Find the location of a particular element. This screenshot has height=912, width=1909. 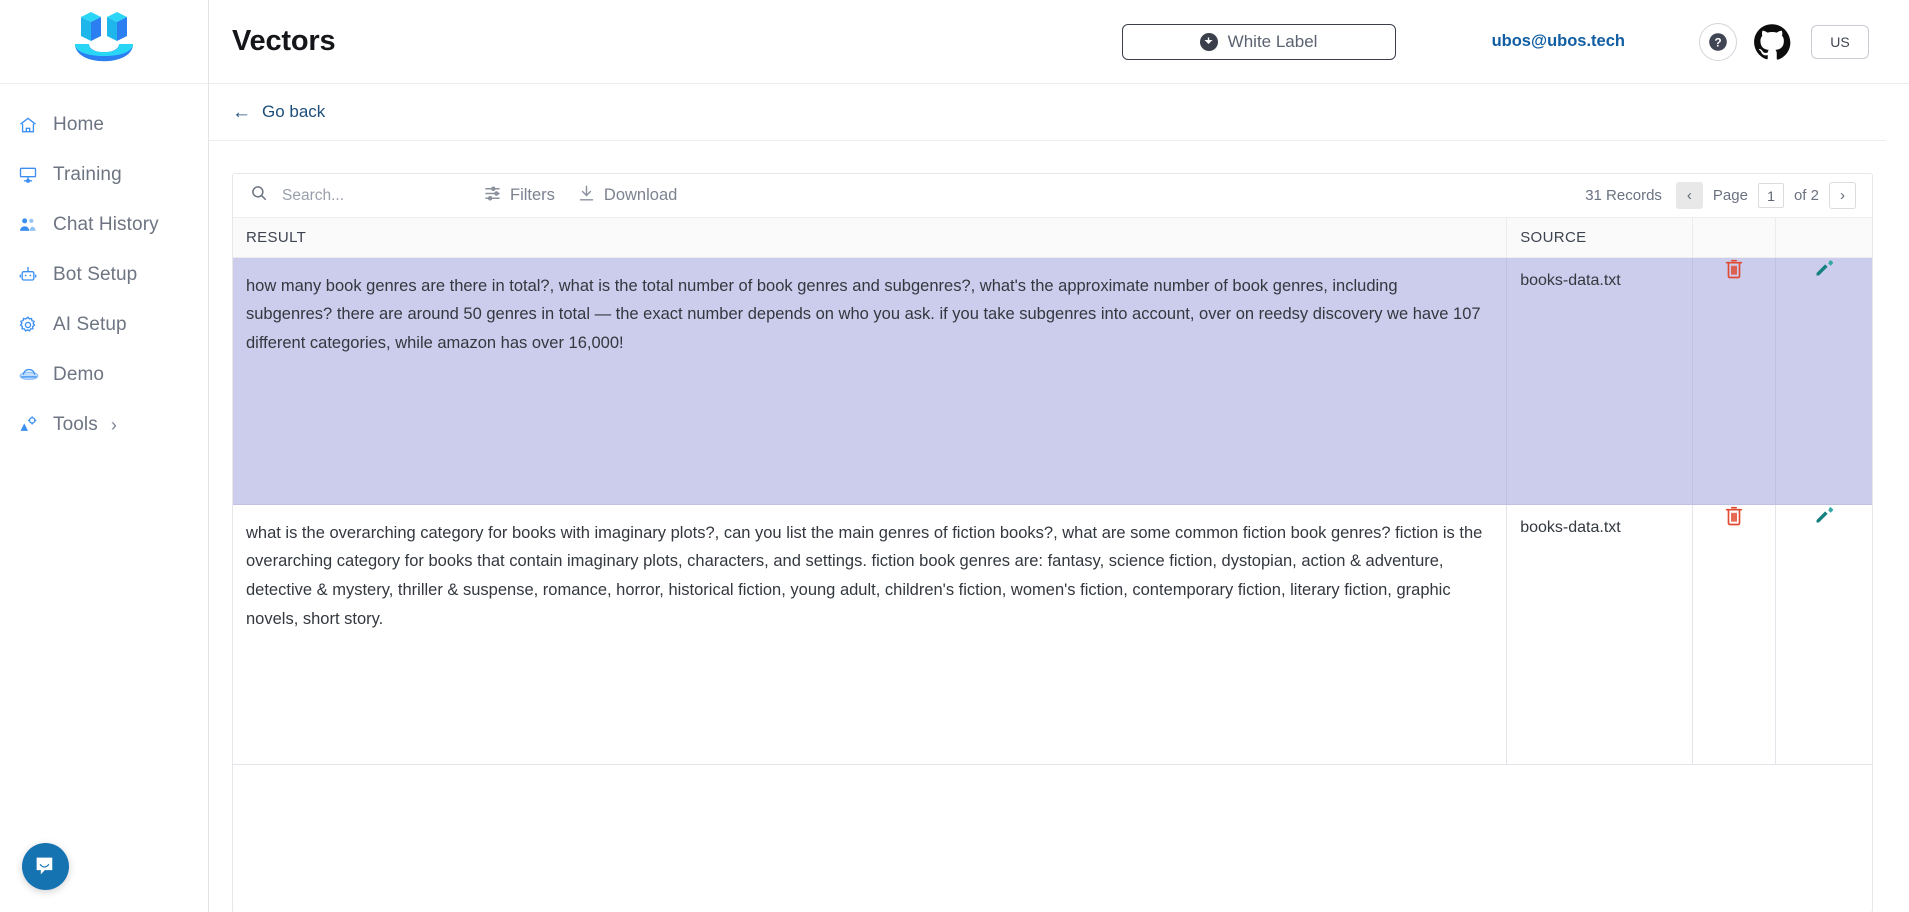

ubos-smiley-logo is located at coordinates (104, 42).